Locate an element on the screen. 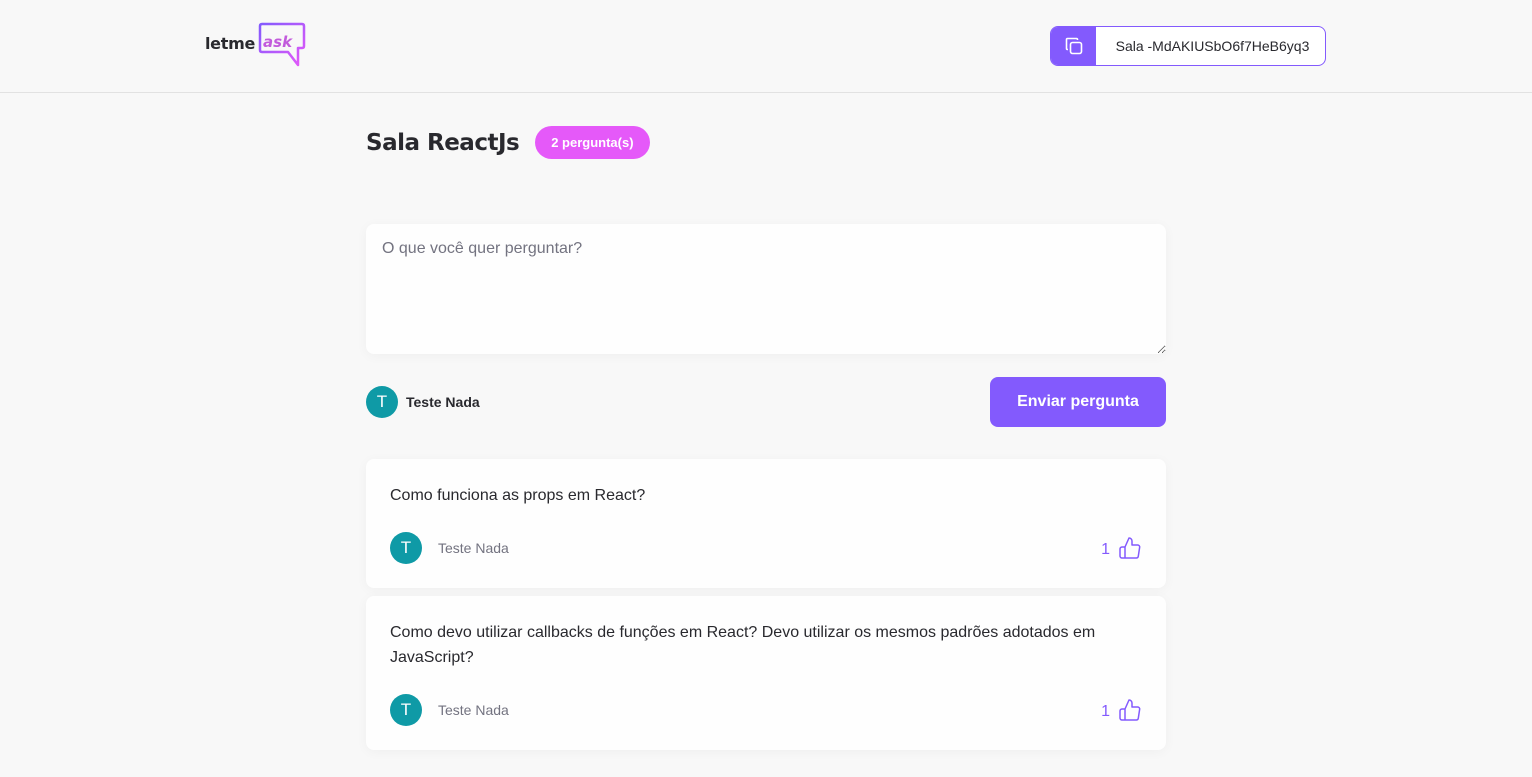 This screenshot has width=1532, height=777. logo-suffix: ask is located at coordinates (278, 42).